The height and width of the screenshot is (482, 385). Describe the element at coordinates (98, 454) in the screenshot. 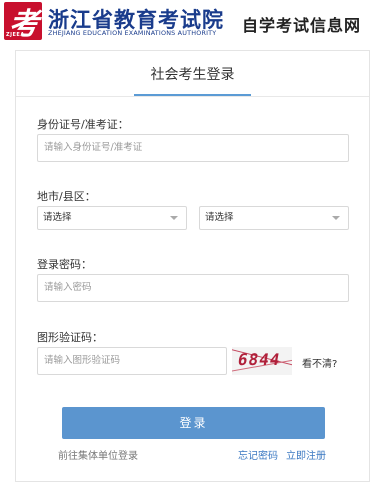

I see `group-login-link: 前往集体单位登录` at that location.